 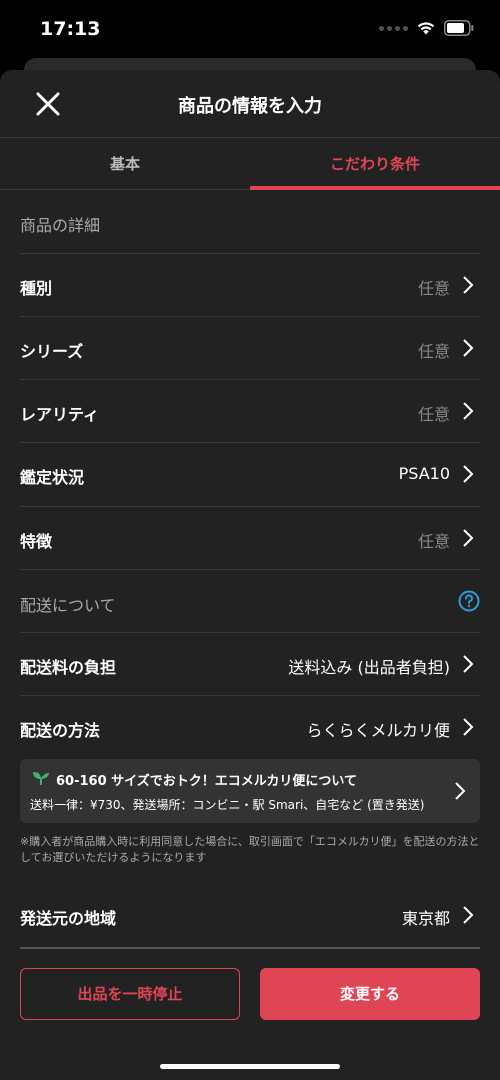 What do you see at coordinates (250, 285) in the screenshot?
I see `row-type: 種別 任意` at bounding box center [250, 285].